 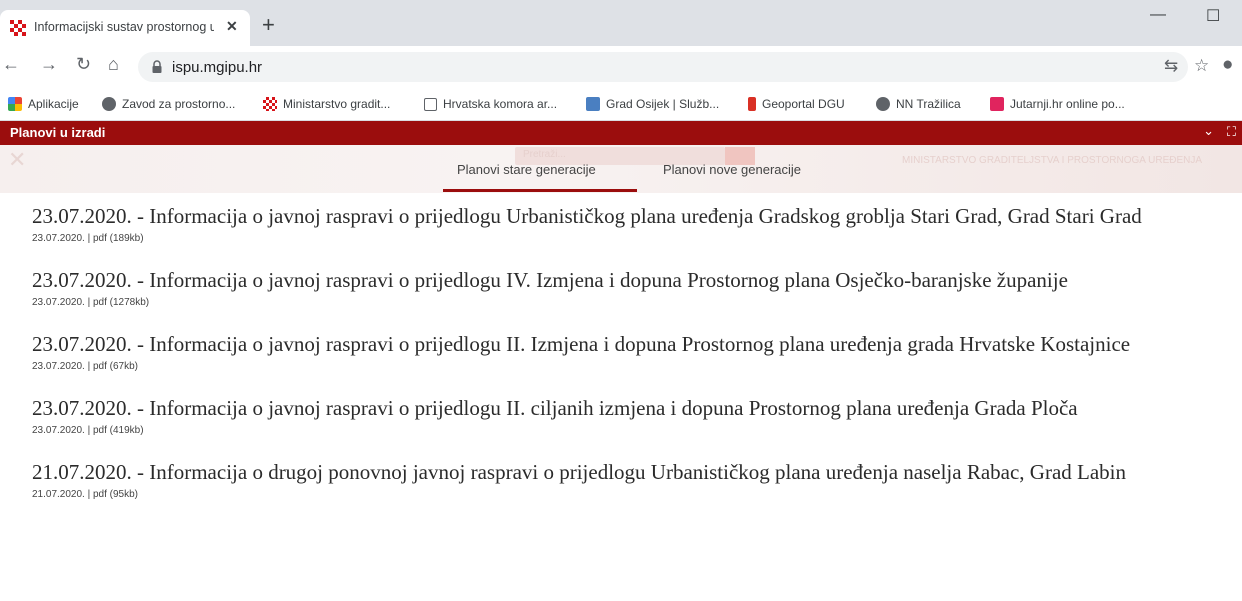 What do you see at coordinates (118, 430) in the screenshot?
I see `pdf-link: pdf (419kb)` at bounding box center [118, 430].